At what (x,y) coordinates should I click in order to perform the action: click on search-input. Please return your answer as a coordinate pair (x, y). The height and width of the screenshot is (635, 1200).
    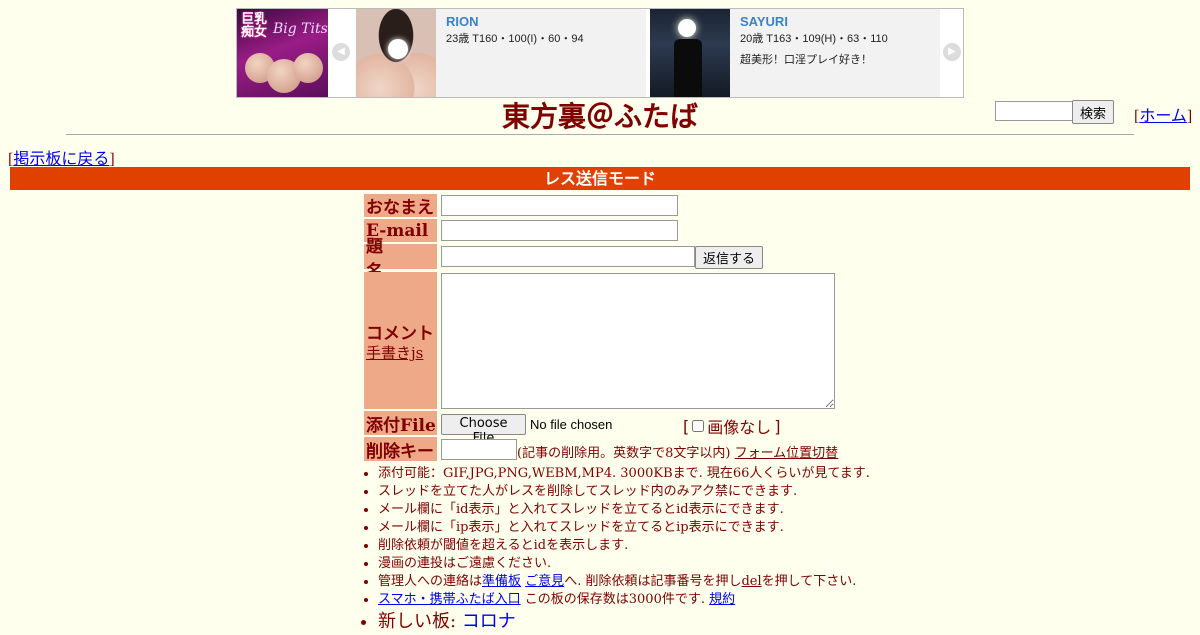
    Looking at the image, I should click on (1034, 111).